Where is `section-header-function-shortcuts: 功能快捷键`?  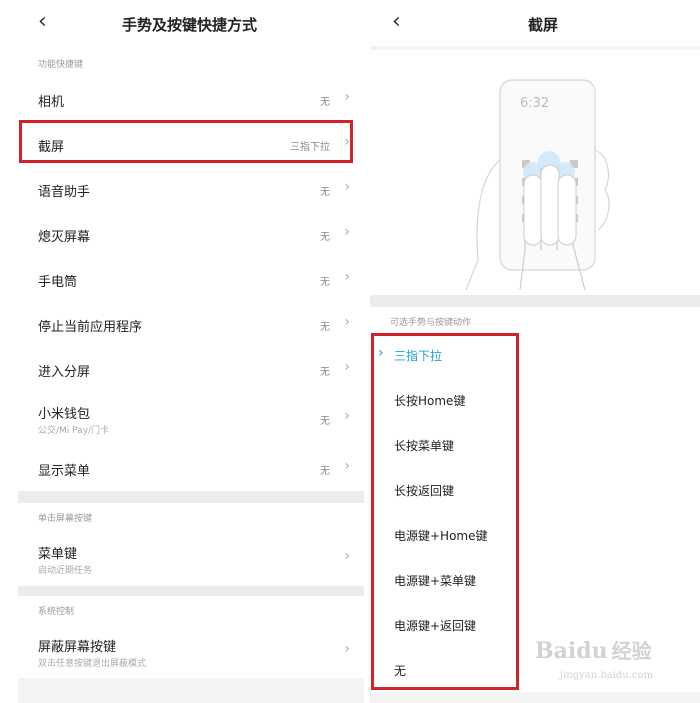 section-header-function-shortcuts: 功能快捷键 is located at coordinates (191, 62).